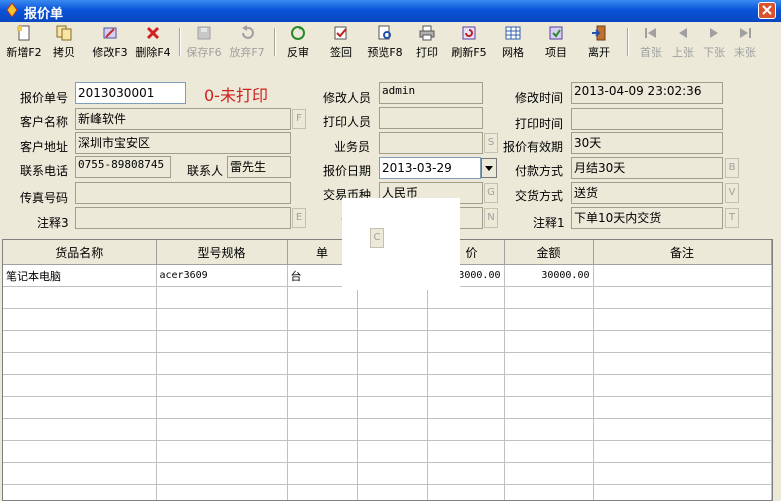  What do you see at coordinates (647, 143) in the screenshot?
I see `valid-period-field: 30天` at bounding box center [647, 143].